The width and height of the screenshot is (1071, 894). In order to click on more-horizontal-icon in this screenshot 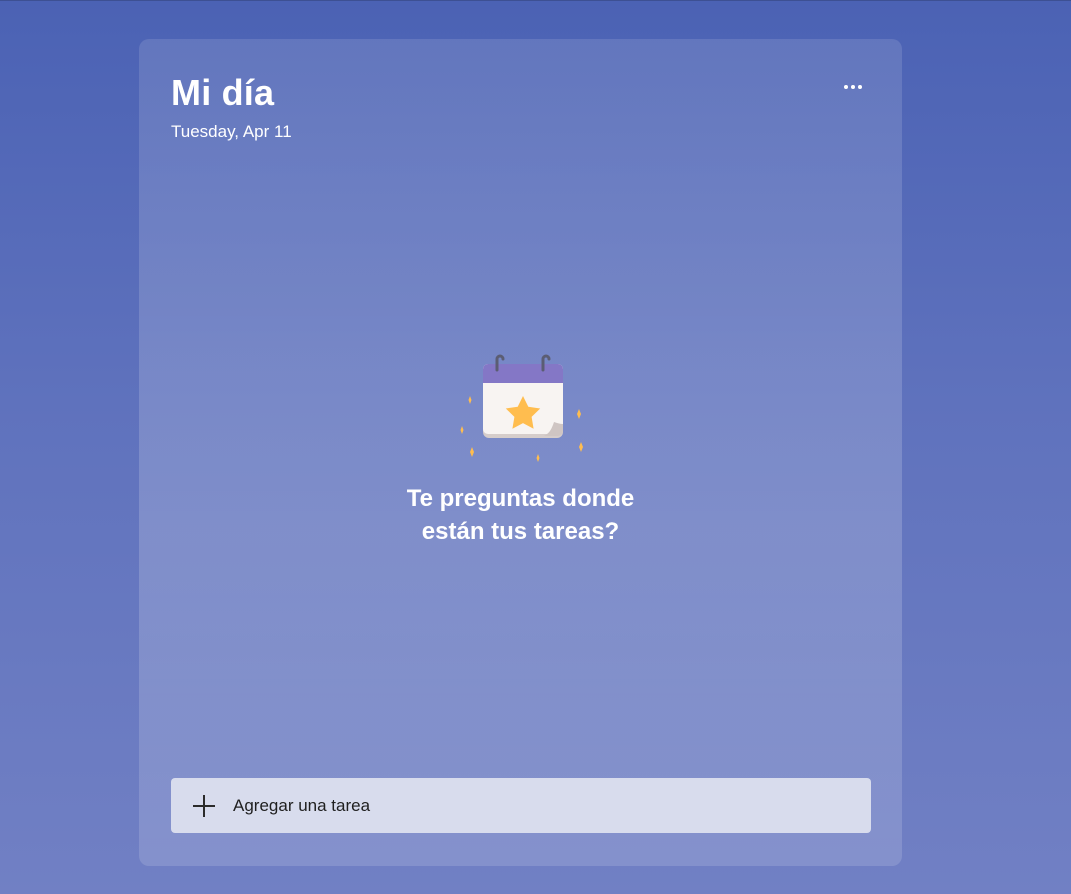, I will do `click(853, 87)`.